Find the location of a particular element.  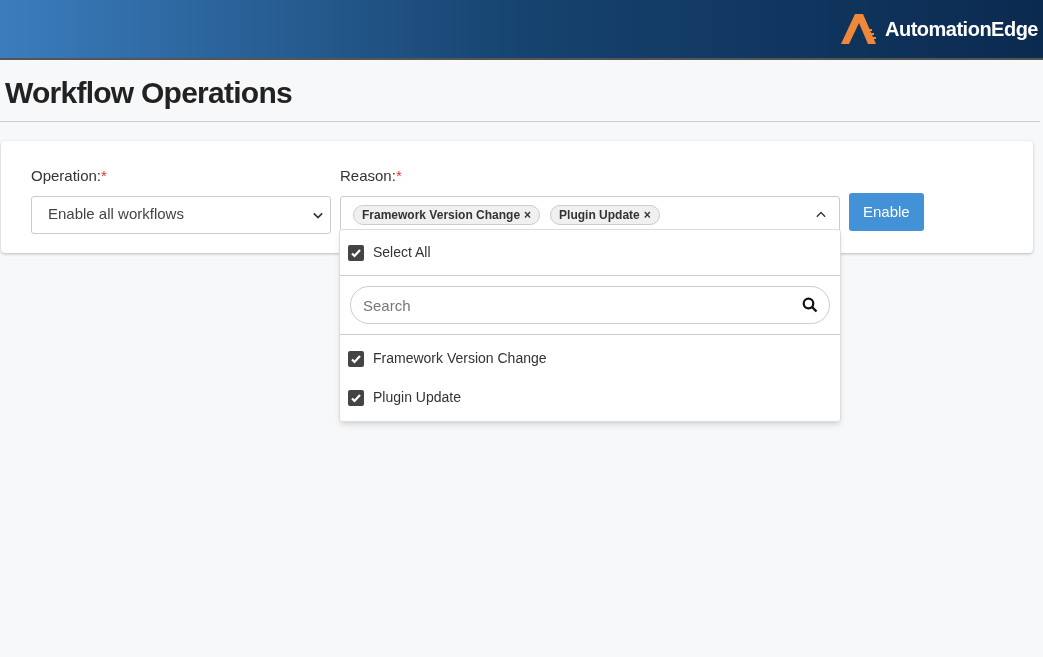

search-icon is located at coordinates (810, 305).